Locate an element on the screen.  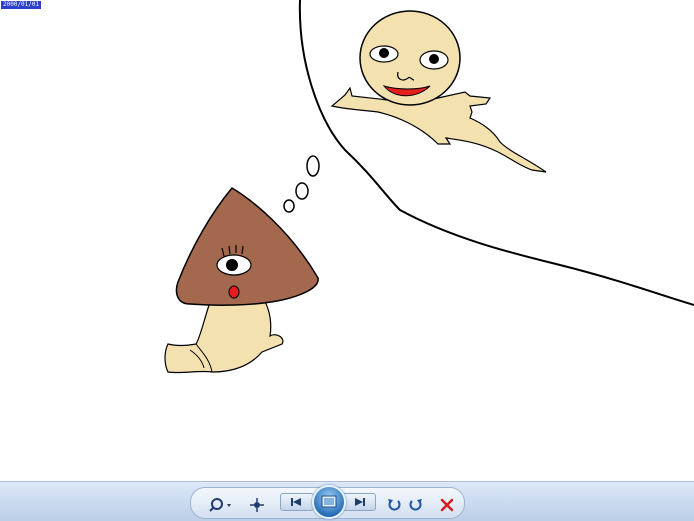
mushroom-figure-mouth is located at coordinates (234, 292).